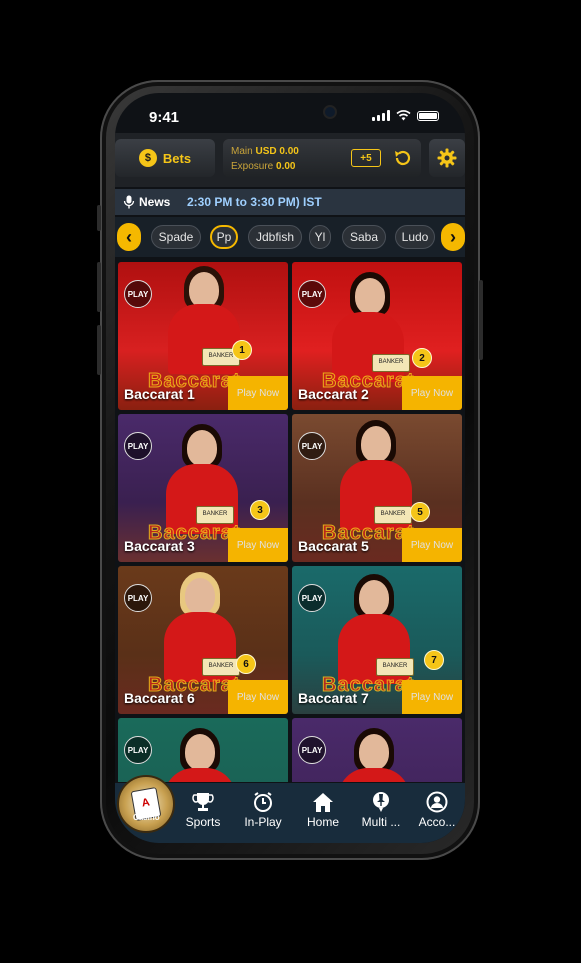 The height and width of the screenshot is (963, 581). What do you see at coordinates (99, 350) in the screenshot?
I see `phone-volume-down` at bounding box center [99, 350].